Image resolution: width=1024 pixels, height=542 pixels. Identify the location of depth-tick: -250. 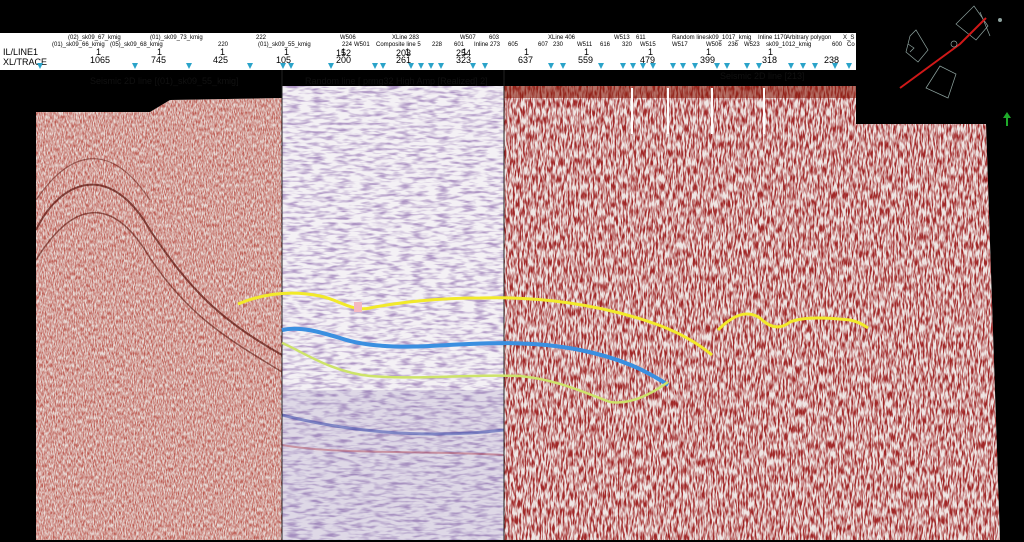
(18, 128).